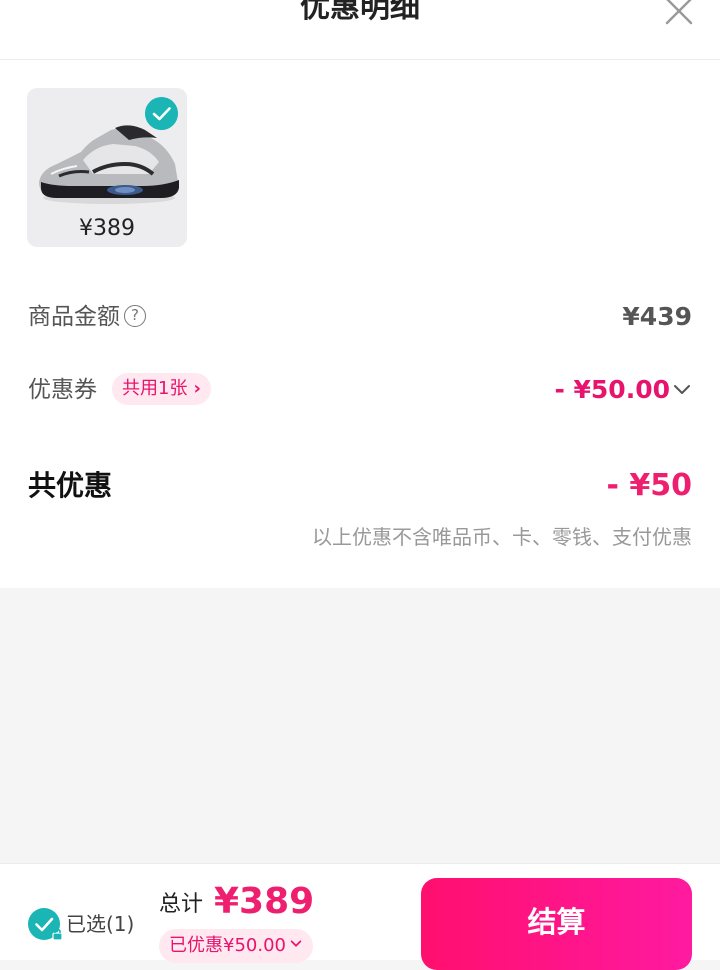 This screenshot has height=970, width=720. I want to click on coupon-value: - ¥50.00, so click(612, 389).